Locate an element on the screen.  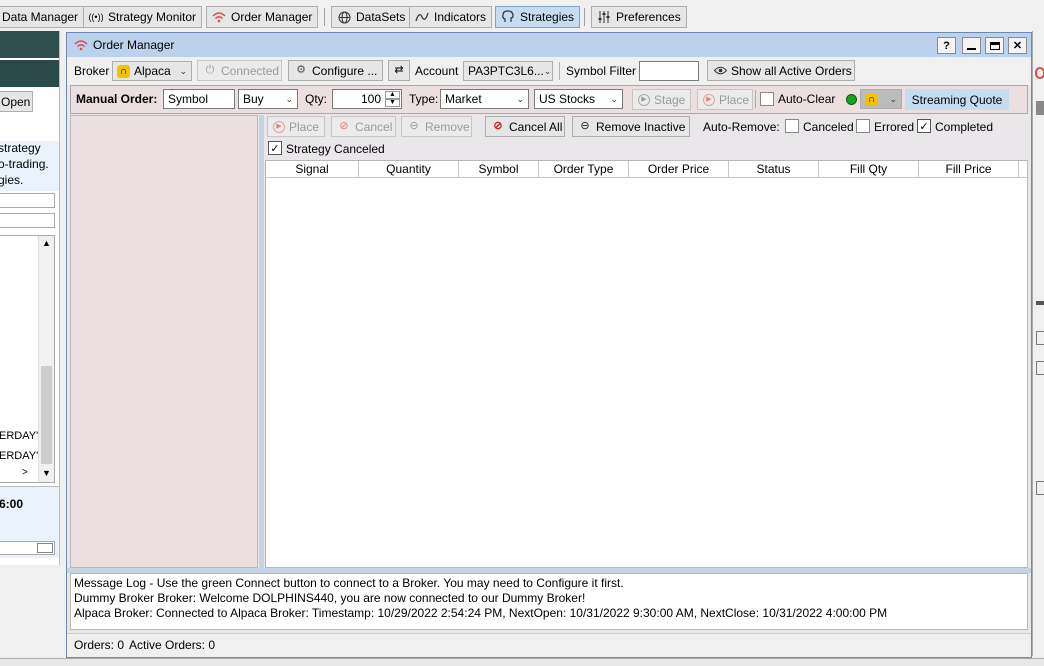
orders-remove-label: Remove is located at coordinates (447, 126).